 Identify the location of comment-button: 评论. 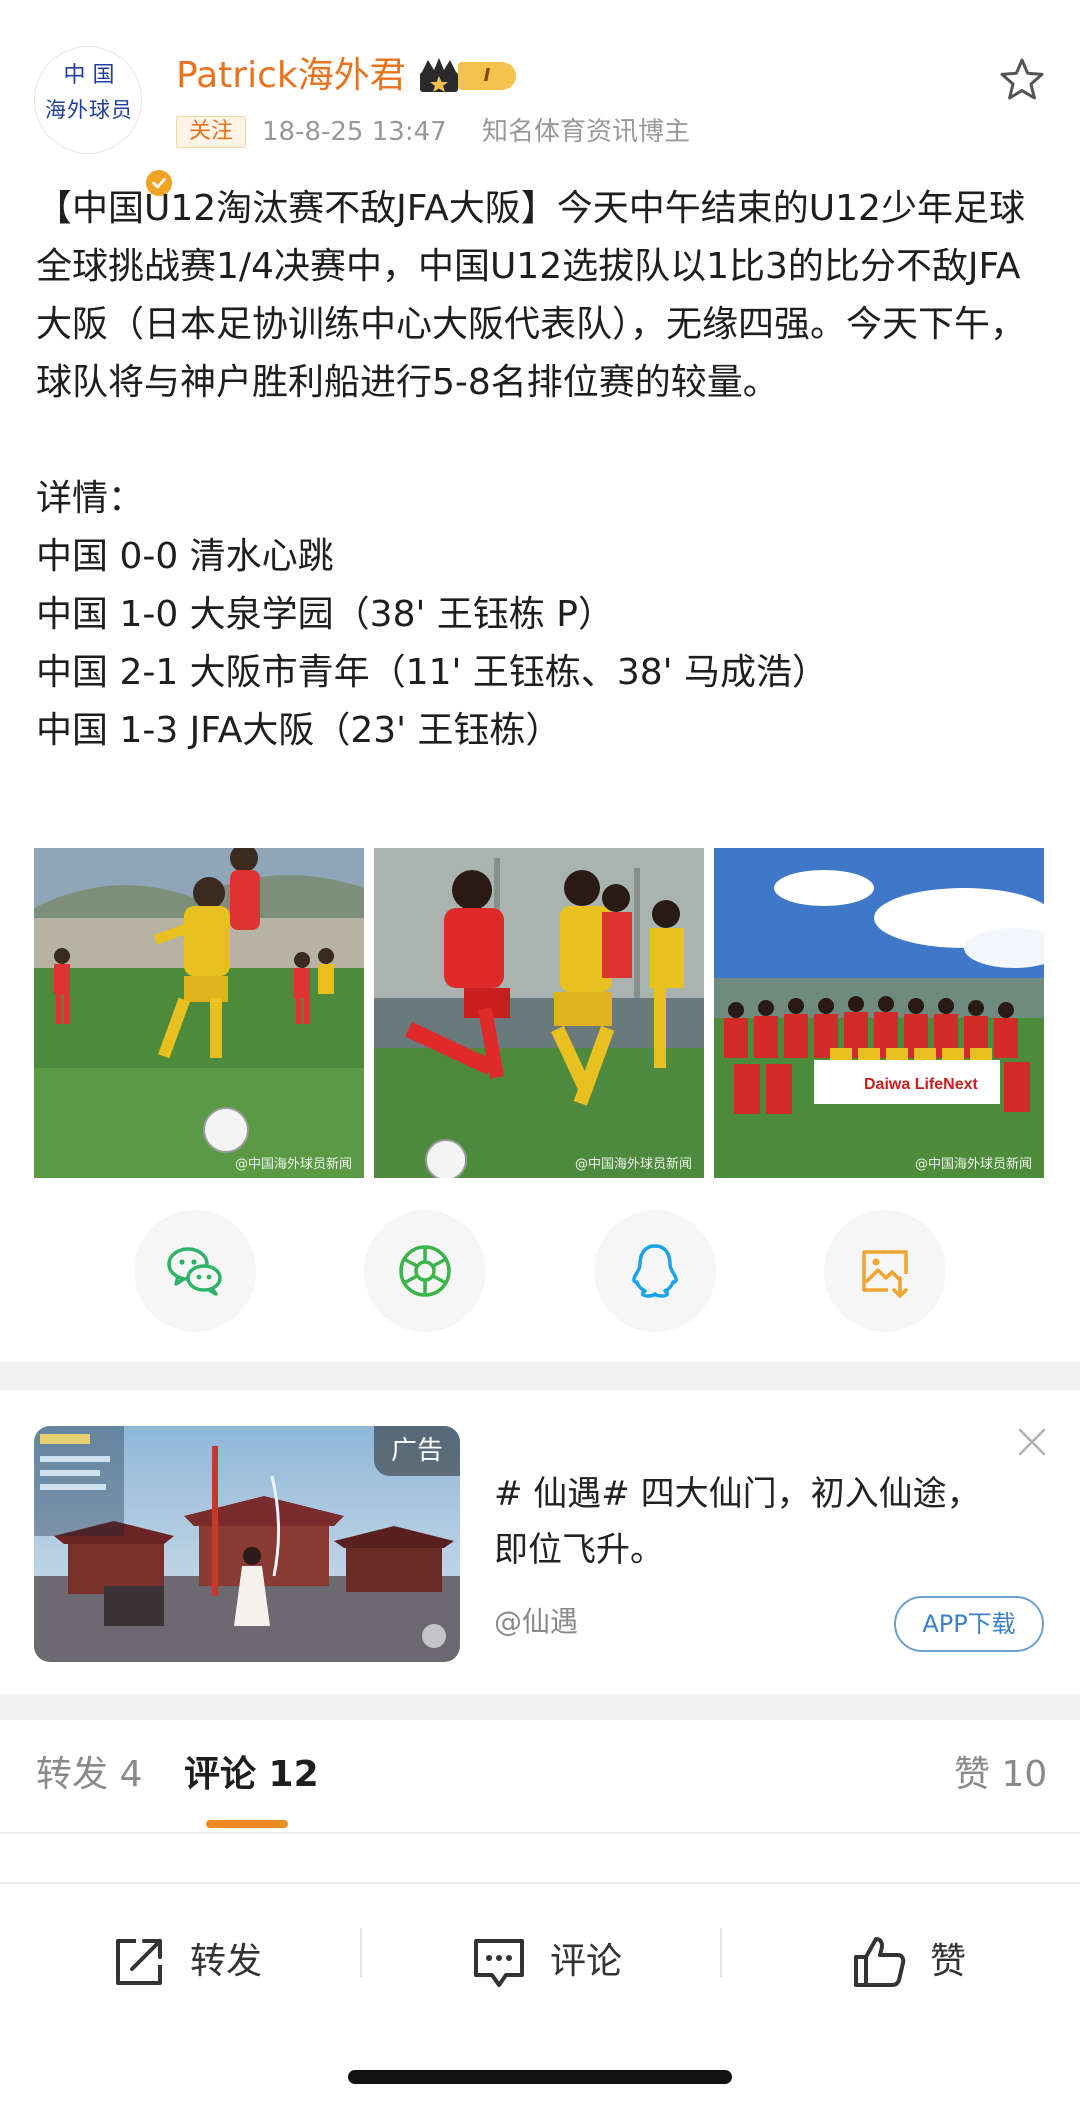
(546, 1962).